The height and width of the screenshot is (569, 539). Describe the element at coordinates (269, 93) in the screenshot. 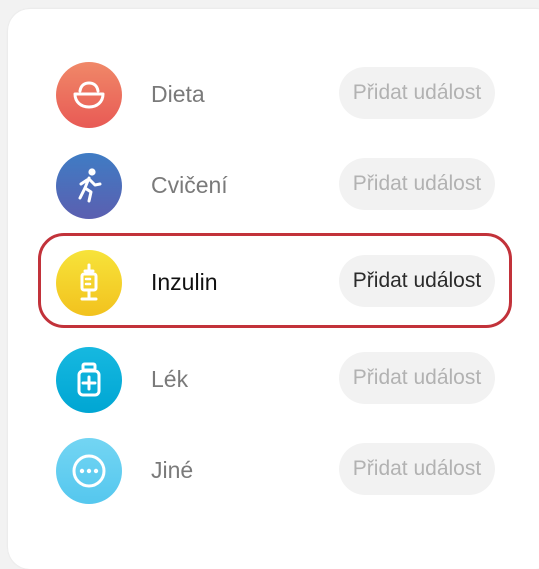

I see `event-row-diet: Dieta Přidat událost` at that location.